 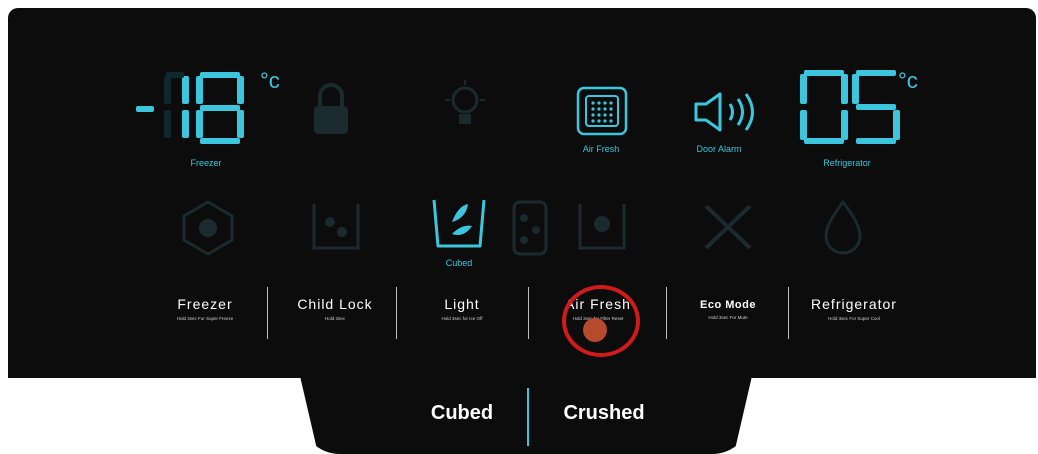 What do you see at coordinates (206, 163) in the screenshot?
I see `freezer-display-label: Freezer` at bounding box center [206, 163].